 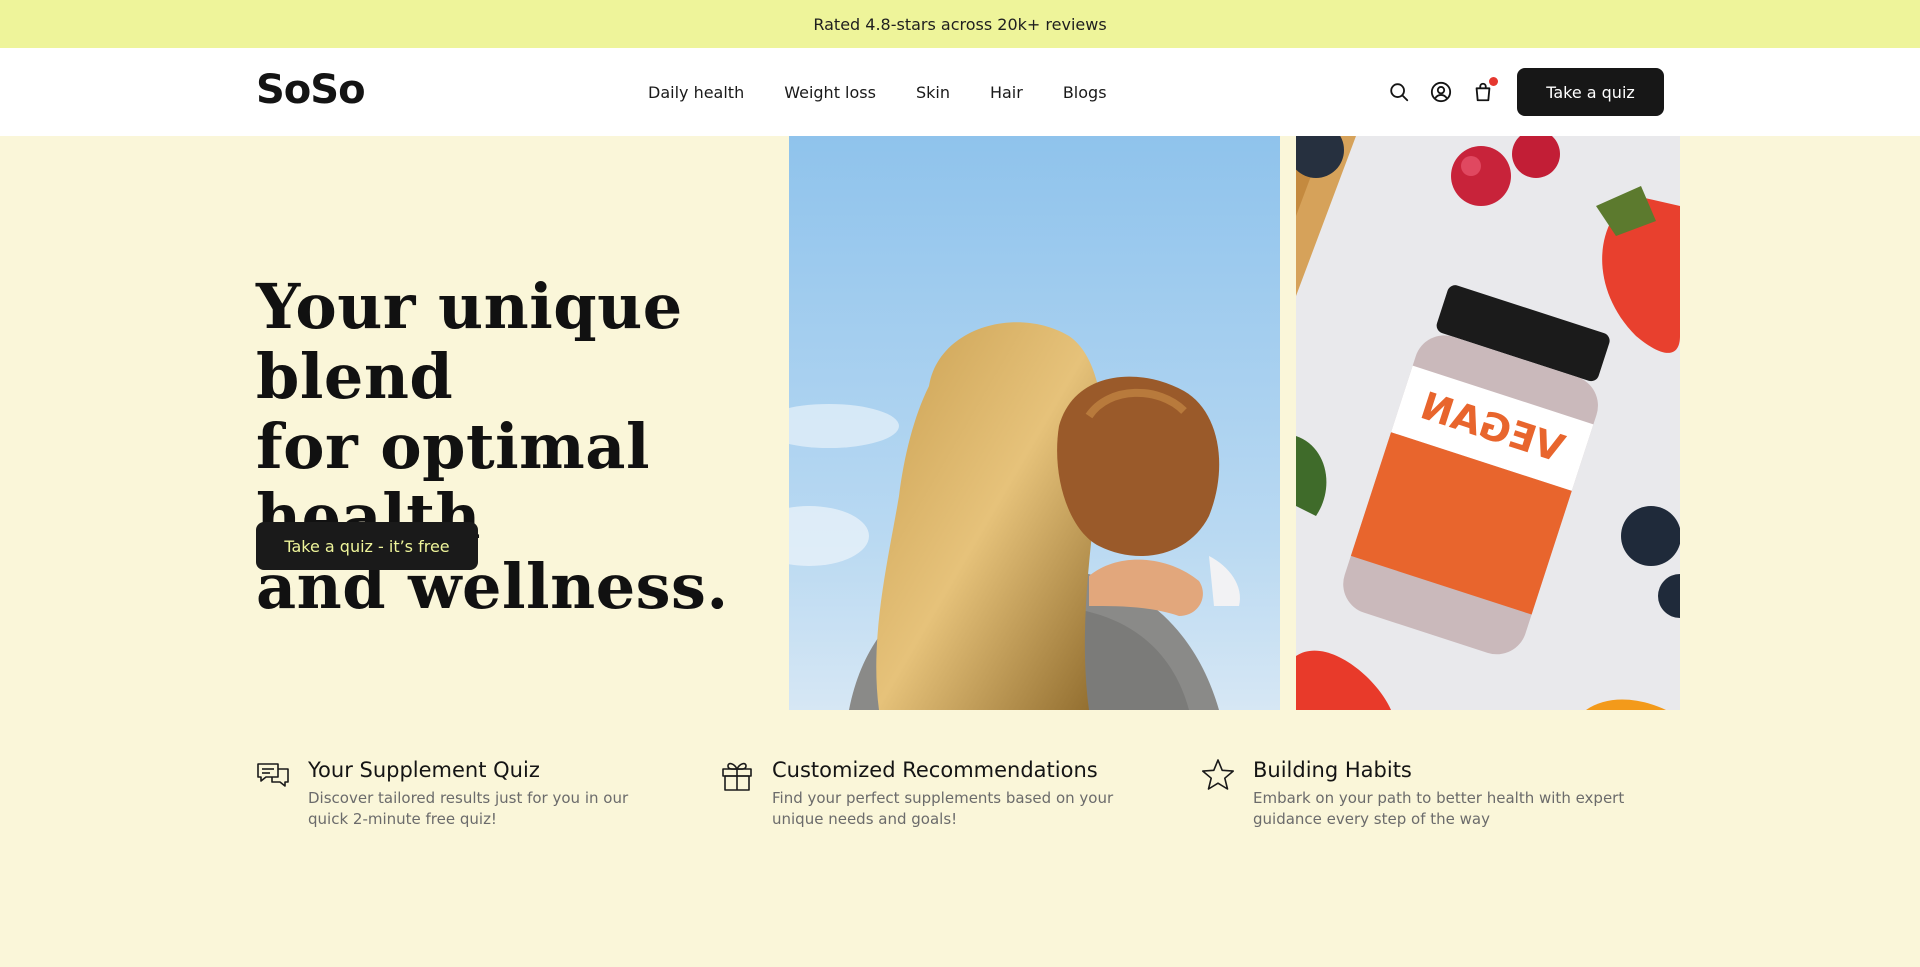 I want to click on cart-badge, so click(x=1493, y=81).